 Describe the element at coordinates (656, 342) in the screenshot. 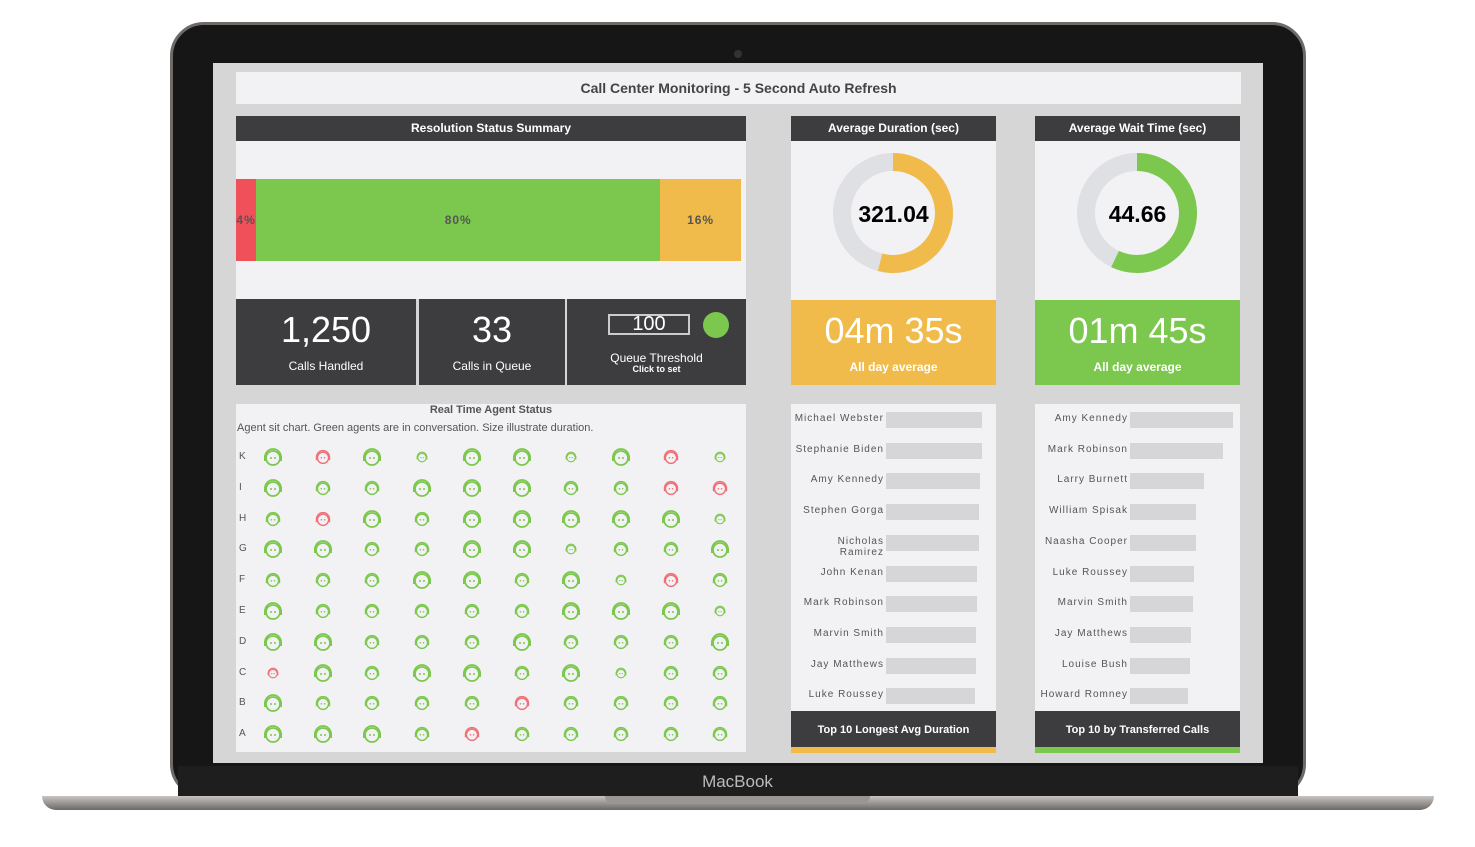

I see `queue-threshold-tile: 100 Queue Threshold Click to set` at that location.